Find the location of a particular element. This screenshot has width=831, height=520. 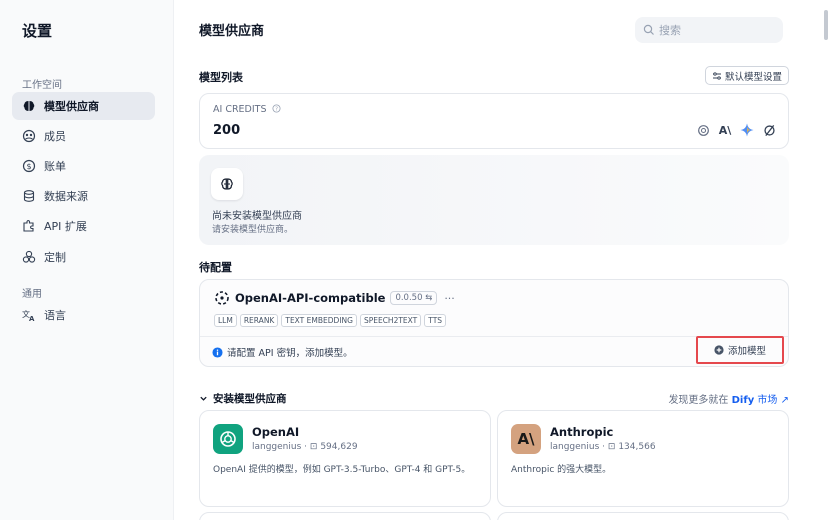

puzzle-icon is located at coordinates (29, 226).